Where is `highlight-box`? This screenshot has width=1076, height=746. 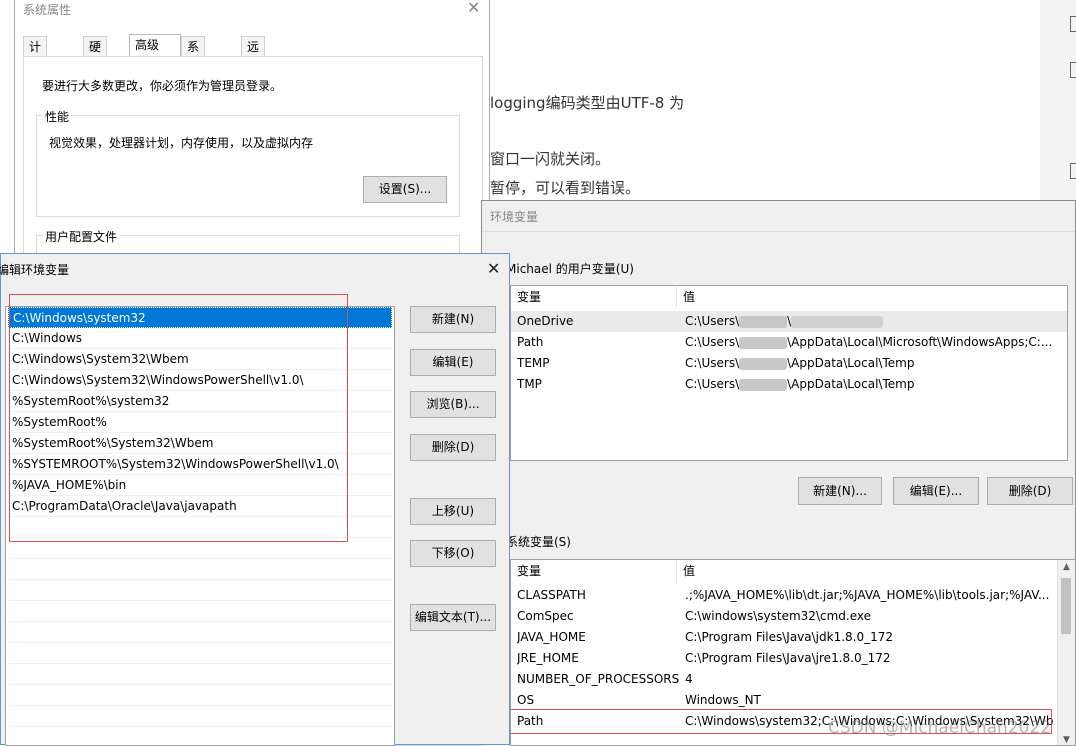
highlight-box is located at coordinates (178, 418).